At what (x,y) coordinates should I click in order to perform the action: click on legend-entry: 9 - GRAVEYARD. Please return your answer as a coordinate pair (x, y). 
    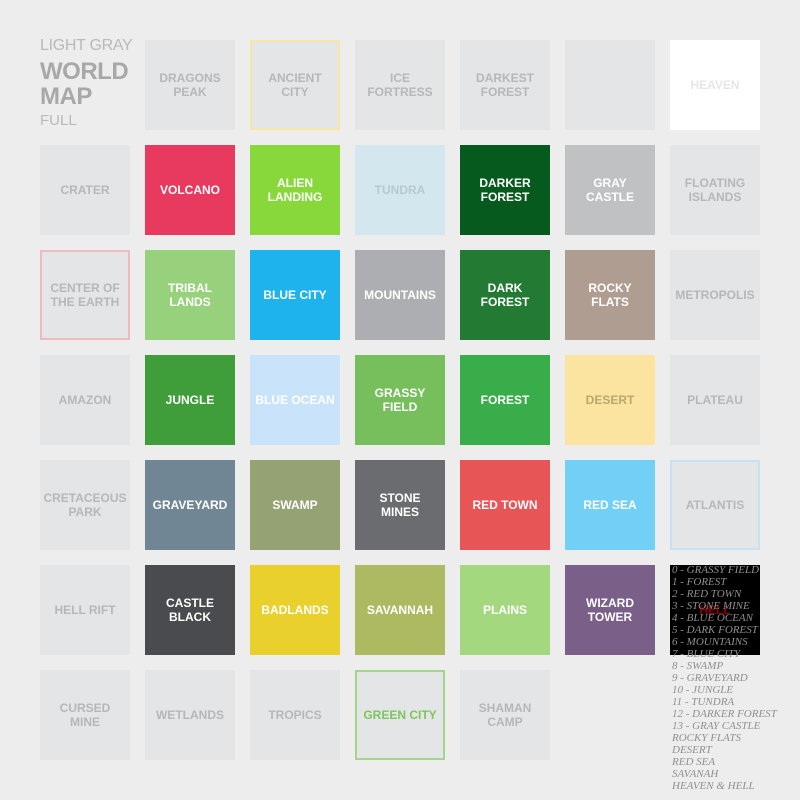
    Looking at the image, I should click on (710, 678).